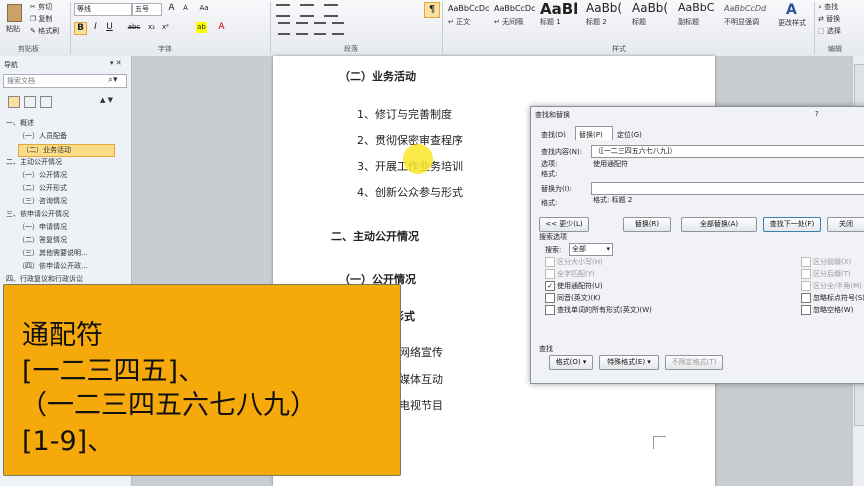 The image size is (864, 486). What do you see at coordinates (845, 224) in the screenshot?
I see `close-button: 关闭` at bounding box center [845, 224].